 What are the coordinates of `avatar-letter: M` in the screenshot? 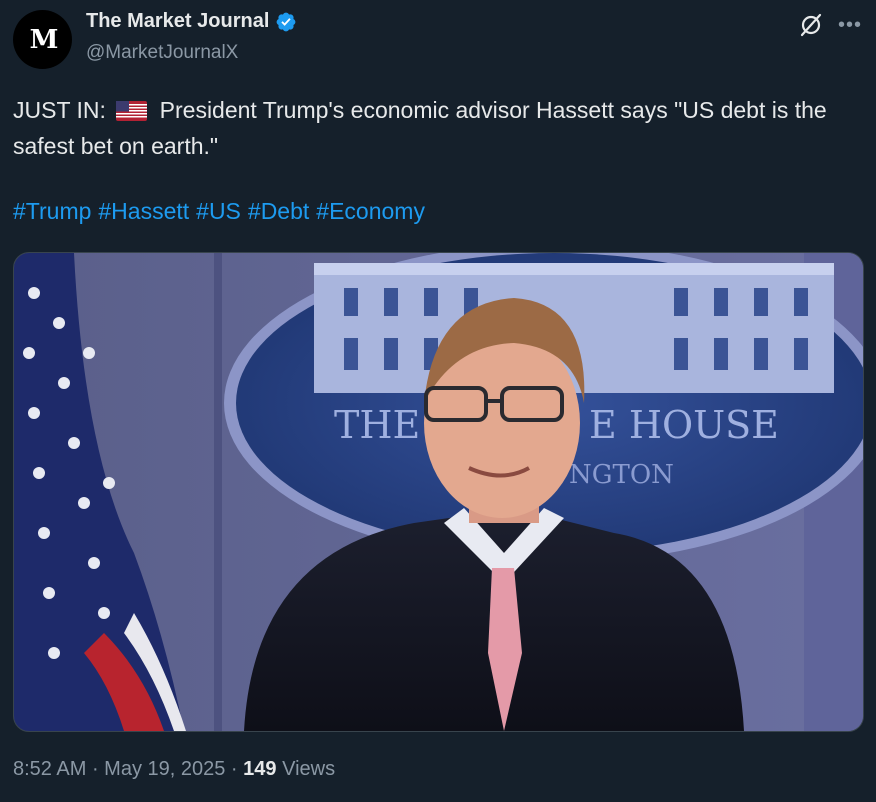 It's located at (44, 39).